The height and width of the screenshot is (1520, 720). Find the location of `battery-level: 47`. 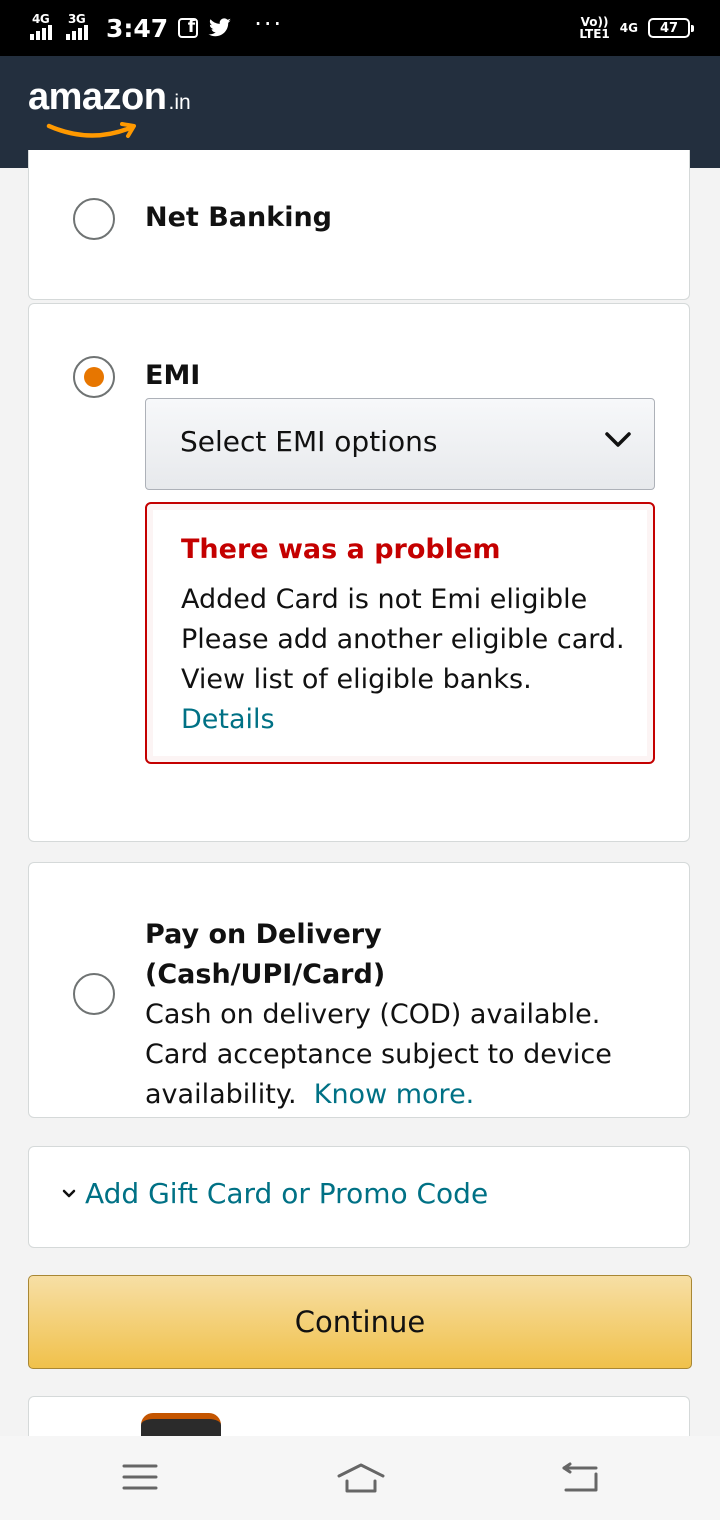

battery-level: 47 is located at coordinates (669, 28).